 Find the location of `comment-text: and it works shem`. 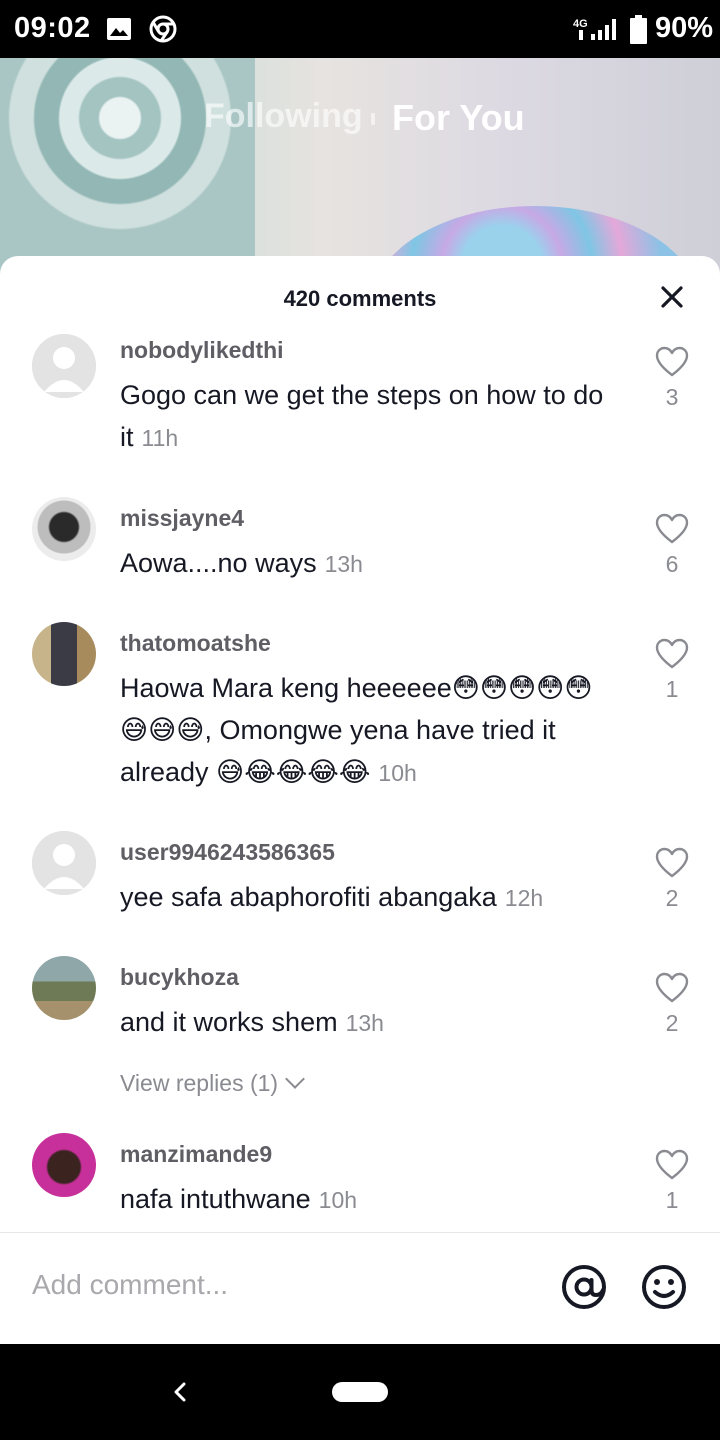

comment-text: and it works shem is located at coordinates (229, 1022).